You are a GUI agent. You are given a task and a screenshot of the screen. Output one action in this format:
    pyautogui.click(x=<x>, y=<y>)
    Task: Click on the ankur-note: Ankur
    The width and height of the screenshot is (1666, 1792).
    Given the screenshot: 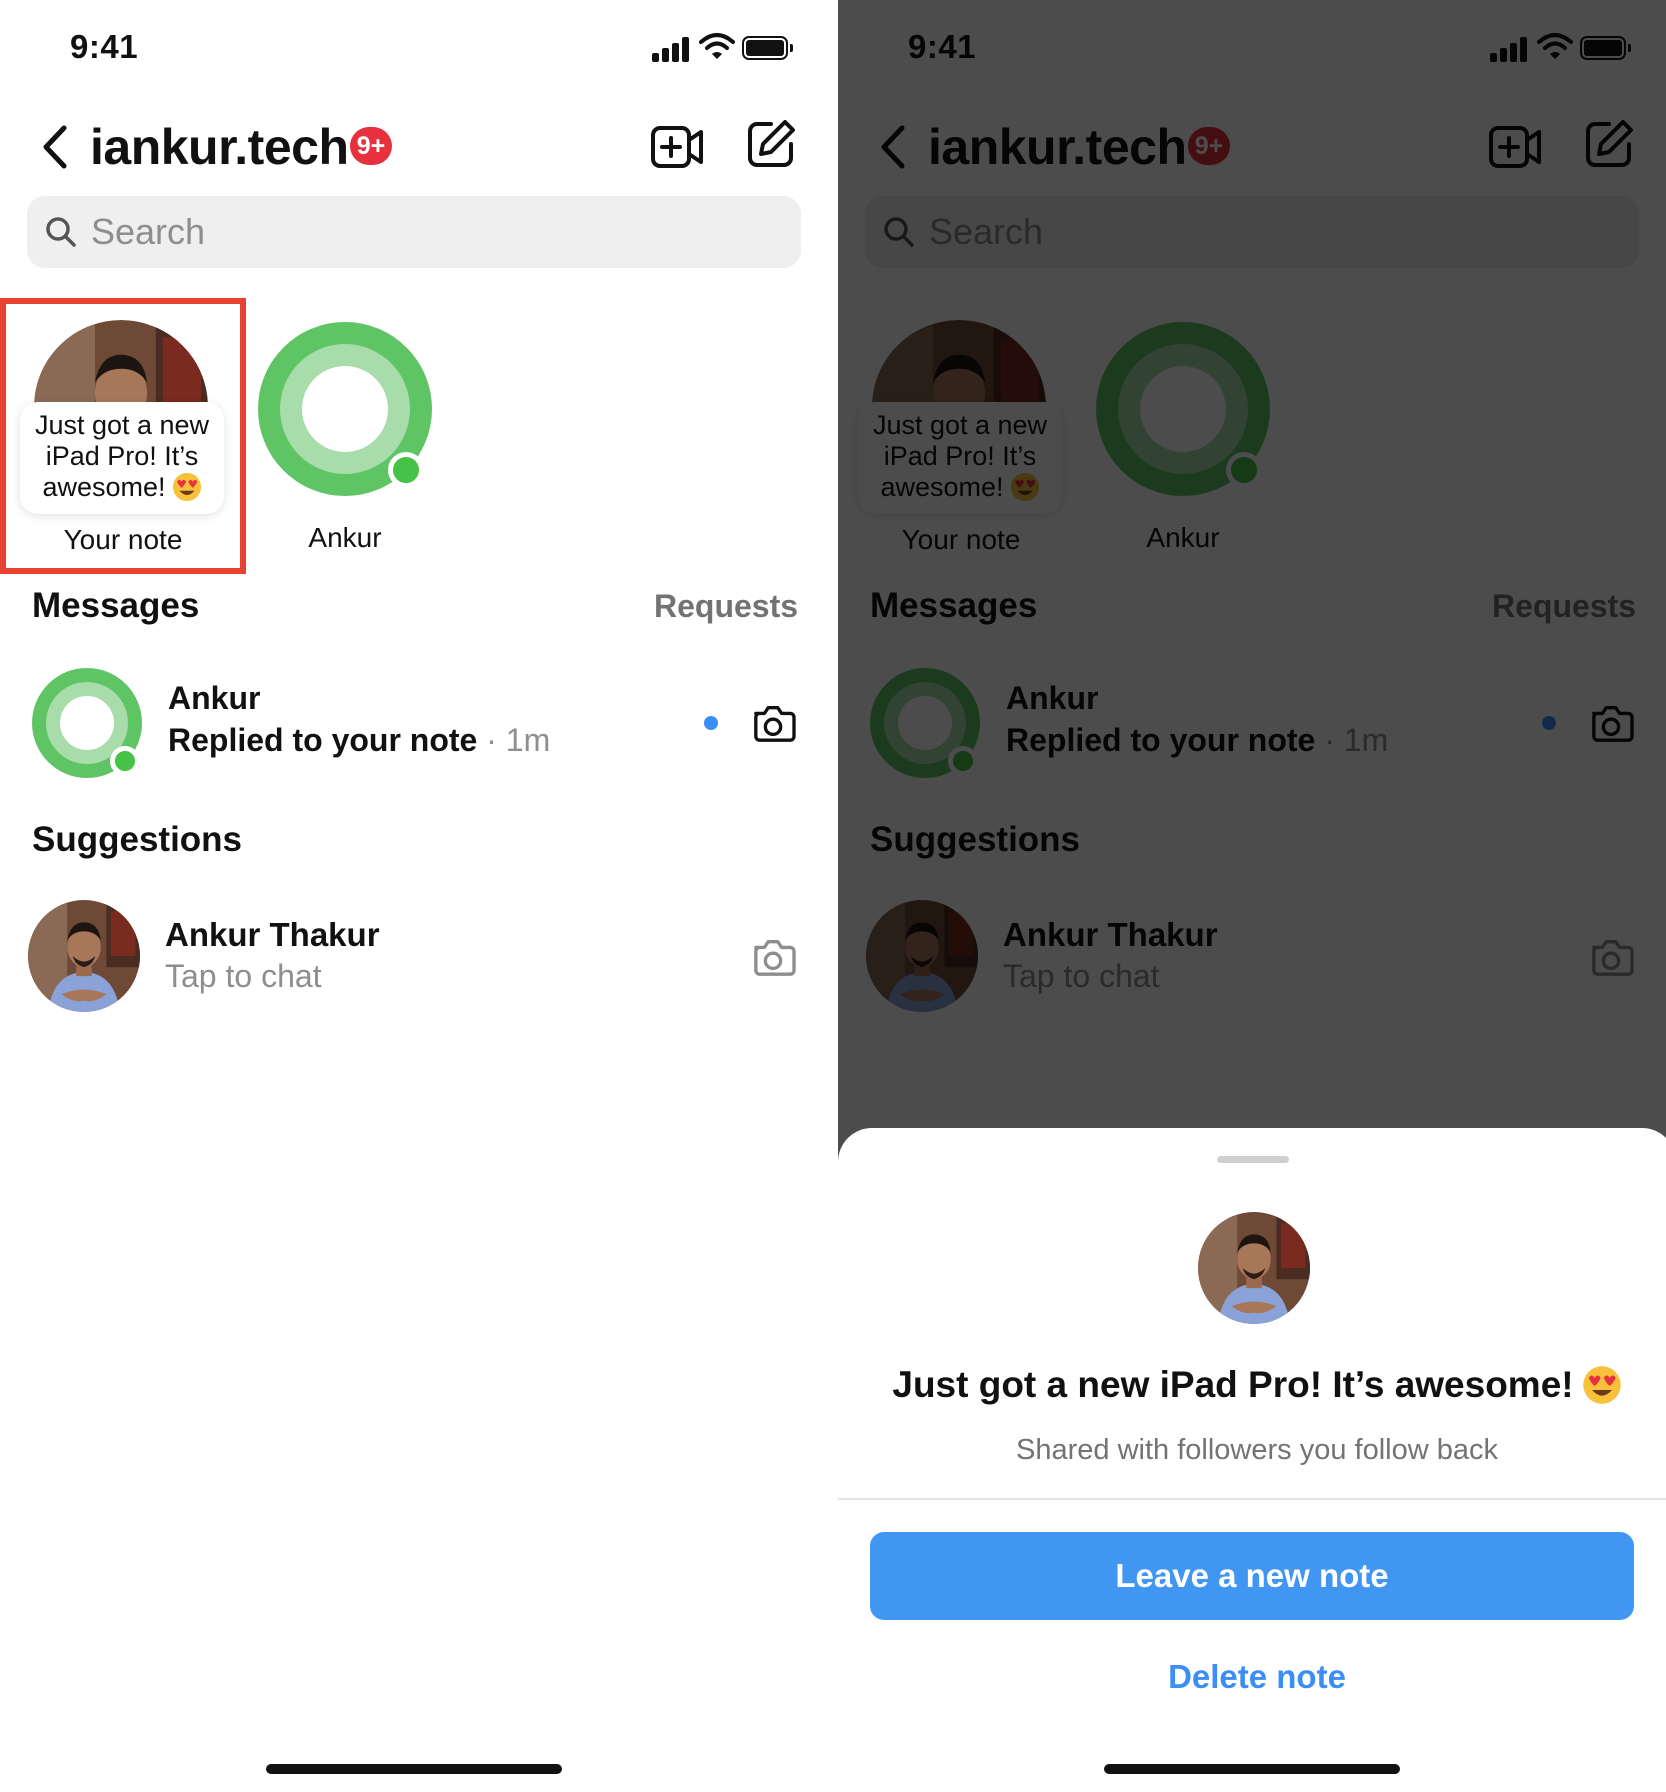 What is the action you would take?
    pyautogui.click(x=347, y=442)
    